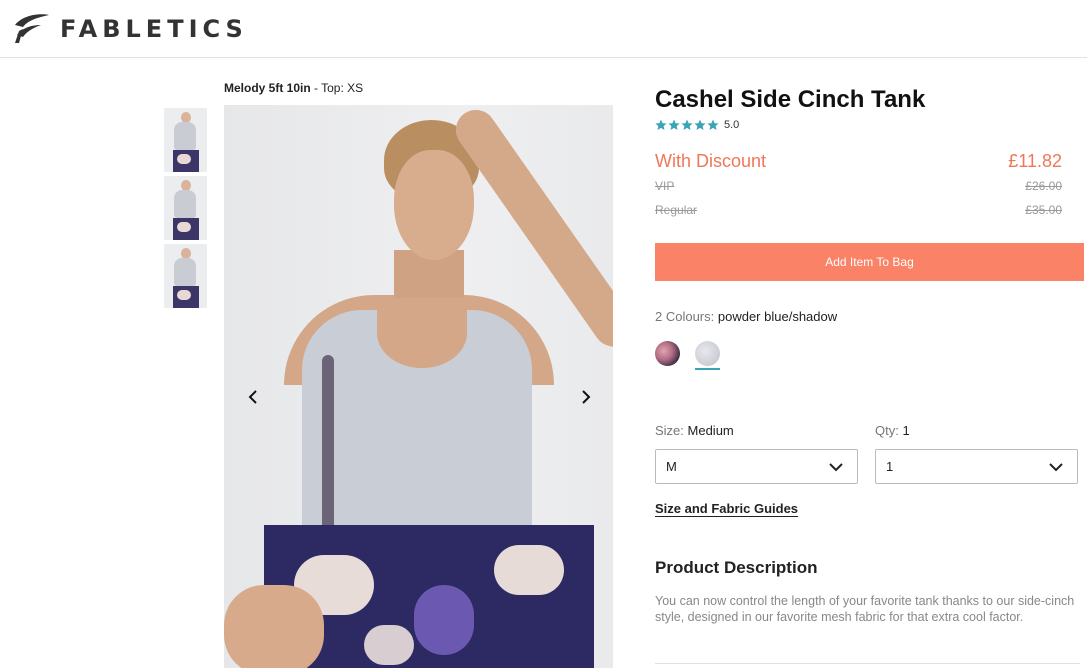  I want to click on model-caption: Melody 5ft 10in - Top: XS, so click(293, 88).